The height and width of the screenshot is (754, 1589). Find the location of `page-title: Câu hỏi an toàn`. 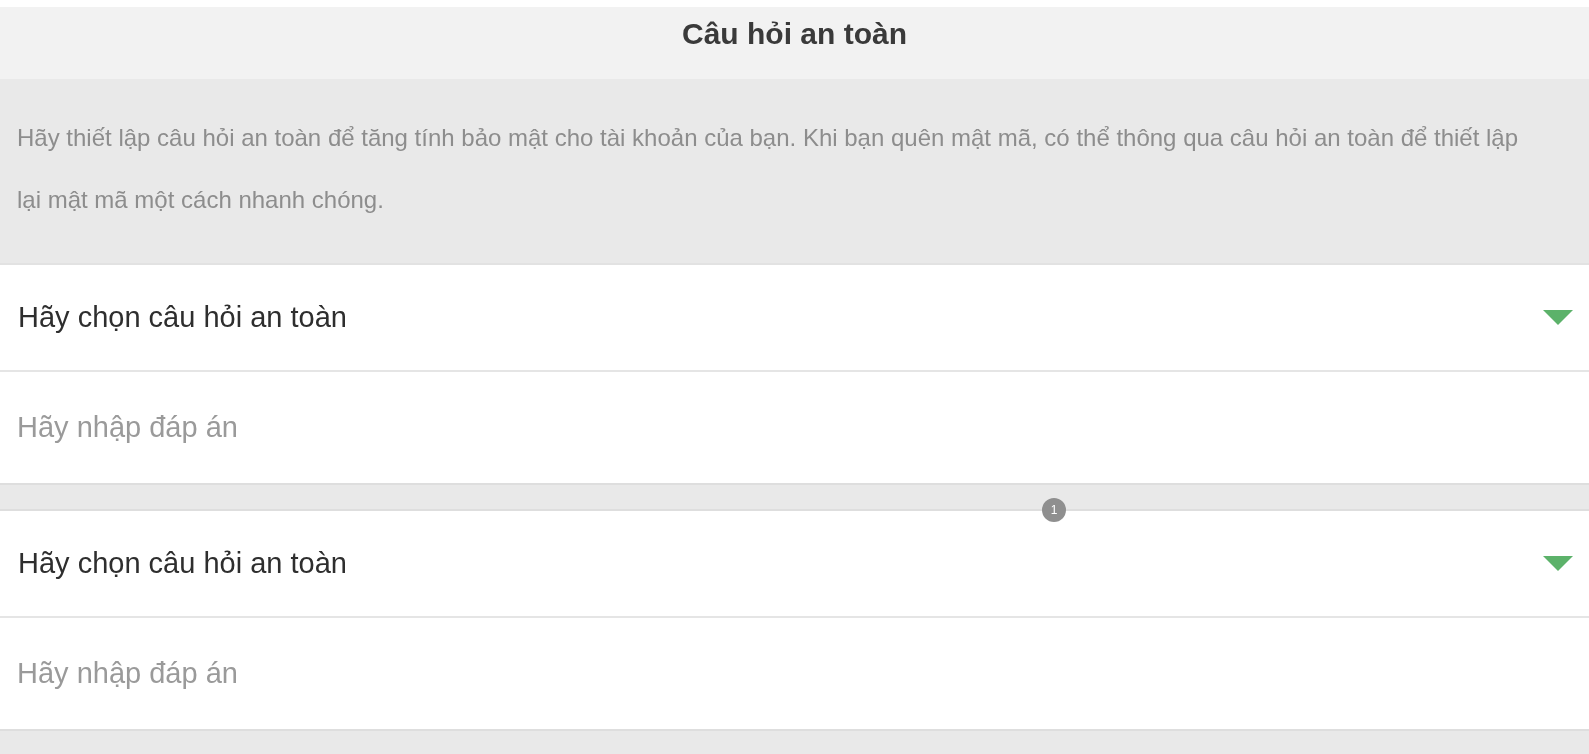

page-title: Câu hỏi an toàn is located at coordinates (794, 34).